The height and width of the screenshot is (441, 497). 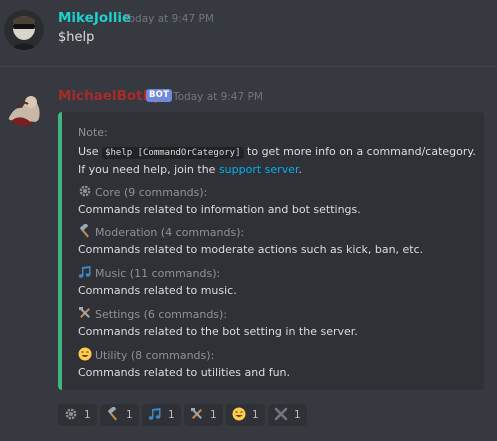 I want to click on reaction-hammer: 1, so click(x=119, y=415).